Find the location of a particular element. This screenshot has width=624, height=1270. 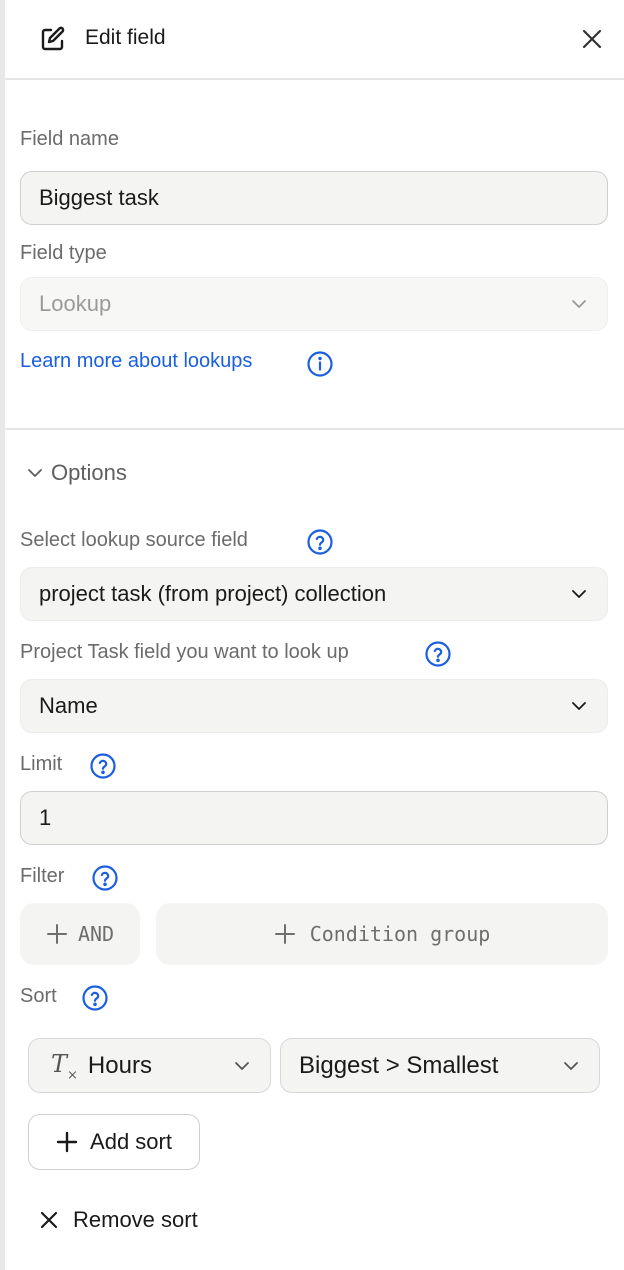

source-field-value: project task (from project) collection is located at coordinates (213, 593).